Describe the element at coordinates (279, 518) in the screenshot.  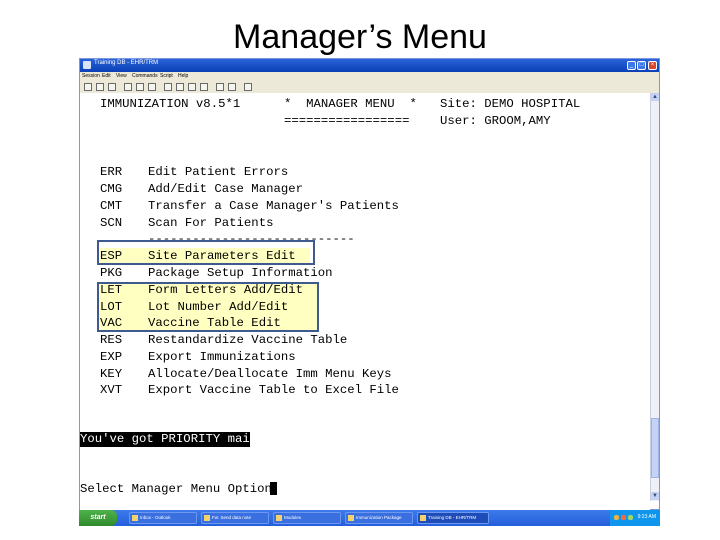
I see `folder-icon` at that location.